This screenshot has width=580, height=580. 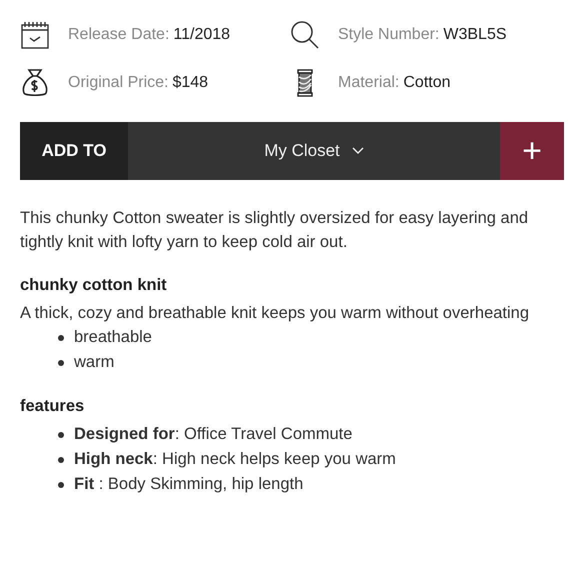 What do you see at coordinates (94, 285) in the screenshot?
I see `section-heading: chunky cotton knit` at bounding box center [94, 285].